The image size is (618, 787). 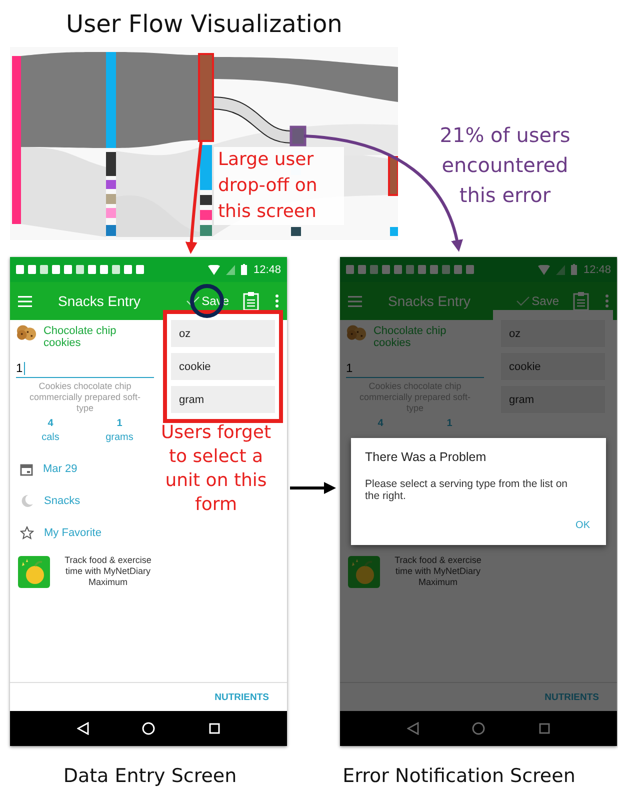 What do you see at coordinates (279, 186) in the screenshot?
I see `annotation-text: Large user drop-off on this screen` at bounding box center [279, 186].